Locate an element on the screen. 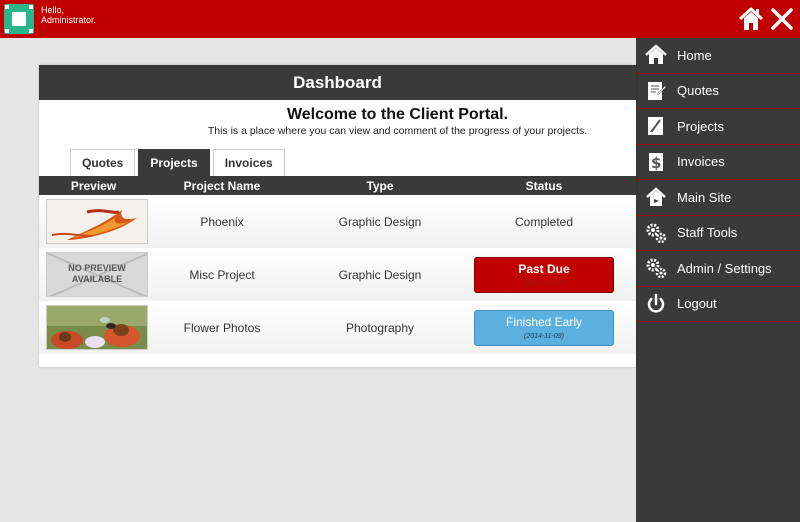 The height and width of the screenshot is (522, 800). sidebar-item-invoices: $ Invoices is located at coordinates (718, 162).